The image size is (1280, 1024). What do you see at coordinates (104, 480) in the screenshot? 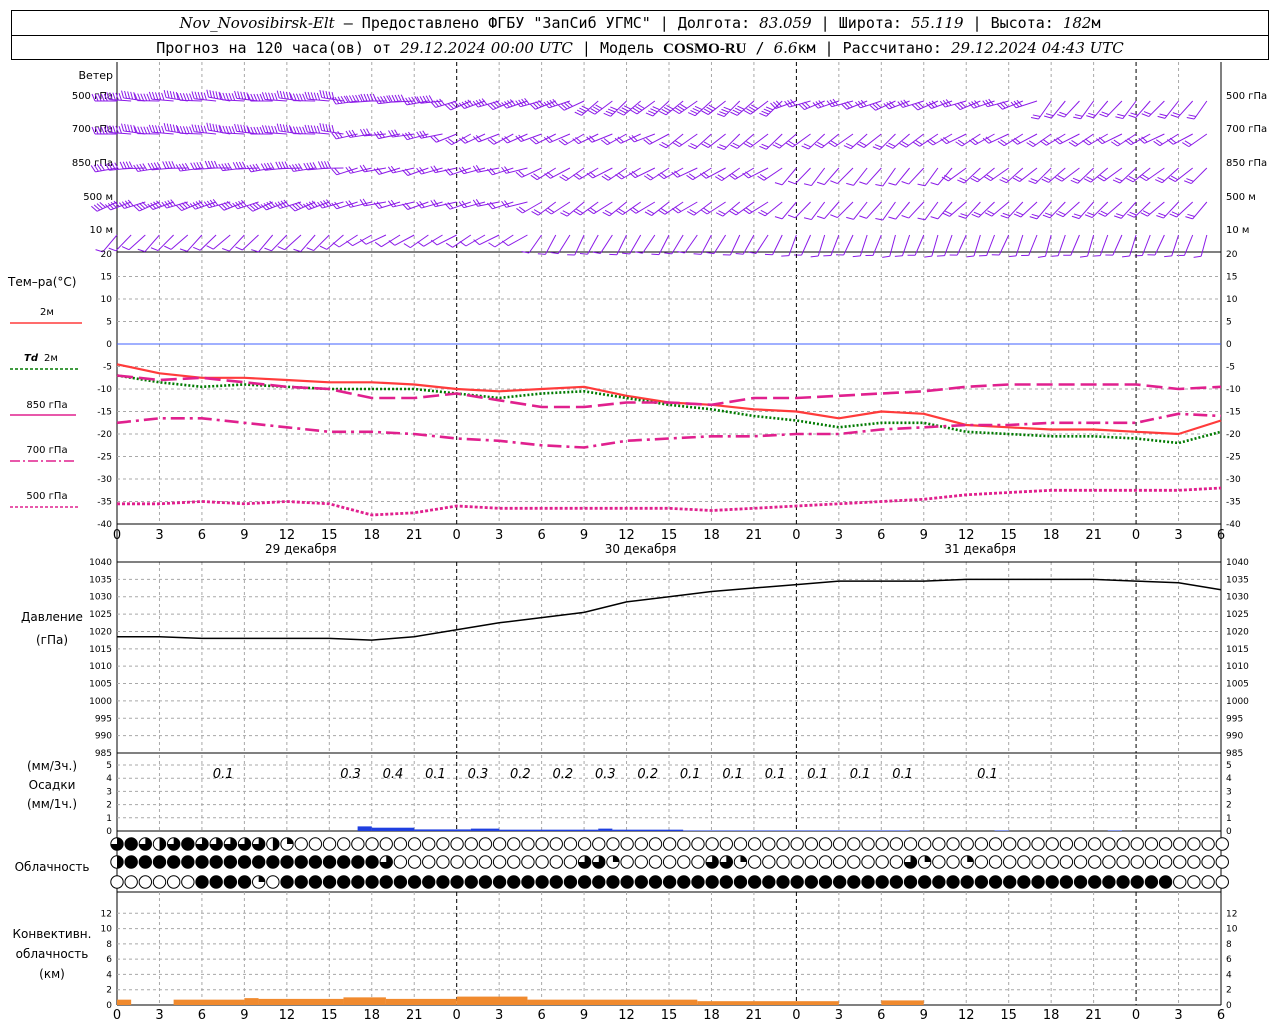
I see `temp-tick-left: -30` at bounding box center [104, 480].